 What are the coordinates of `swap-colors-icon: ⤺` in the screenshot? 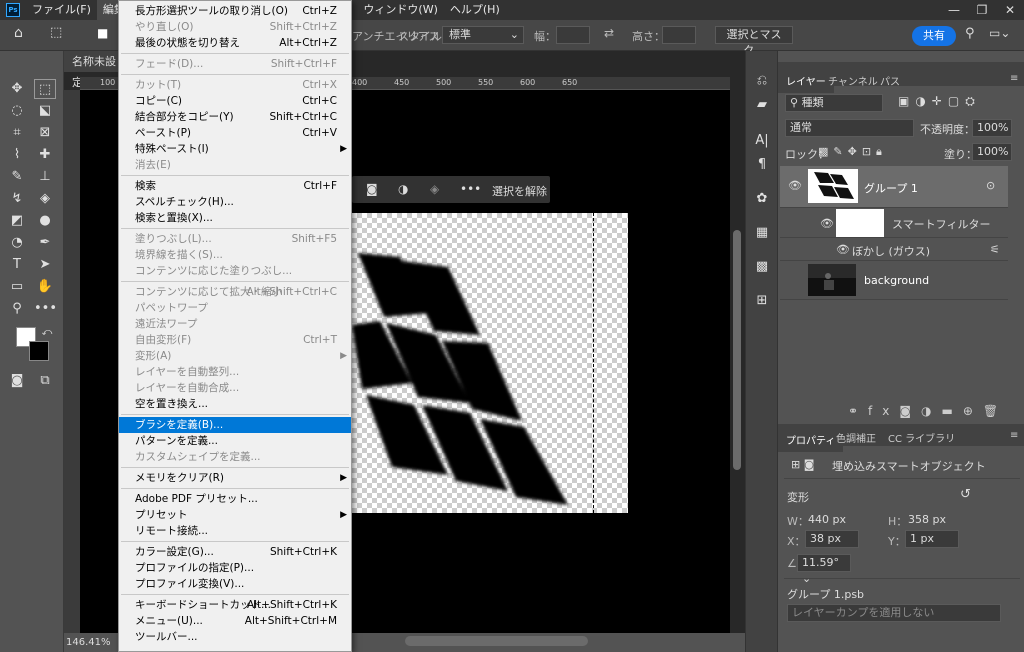 It's located at (47, 333).